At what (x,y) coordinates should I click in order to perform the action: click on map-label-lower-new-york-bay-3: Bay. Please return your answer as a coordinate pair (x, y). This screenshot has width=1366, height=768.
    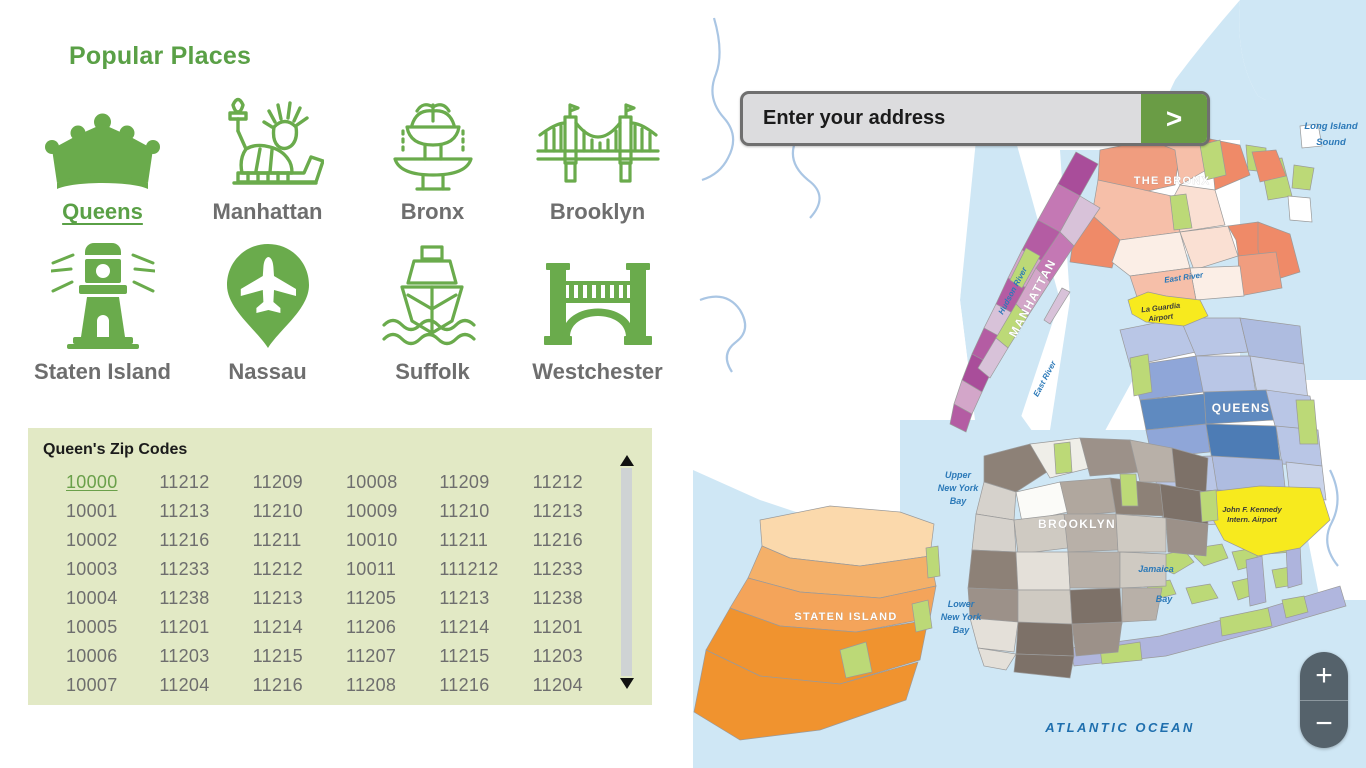
    Looking at the image, I should click on (962, 630).